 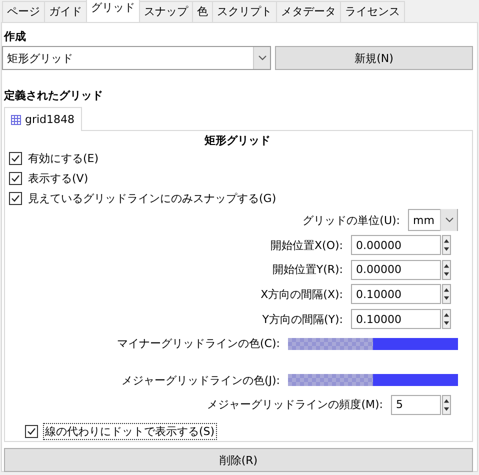 I want to click on grid-icon, so click(x=16, y=119).